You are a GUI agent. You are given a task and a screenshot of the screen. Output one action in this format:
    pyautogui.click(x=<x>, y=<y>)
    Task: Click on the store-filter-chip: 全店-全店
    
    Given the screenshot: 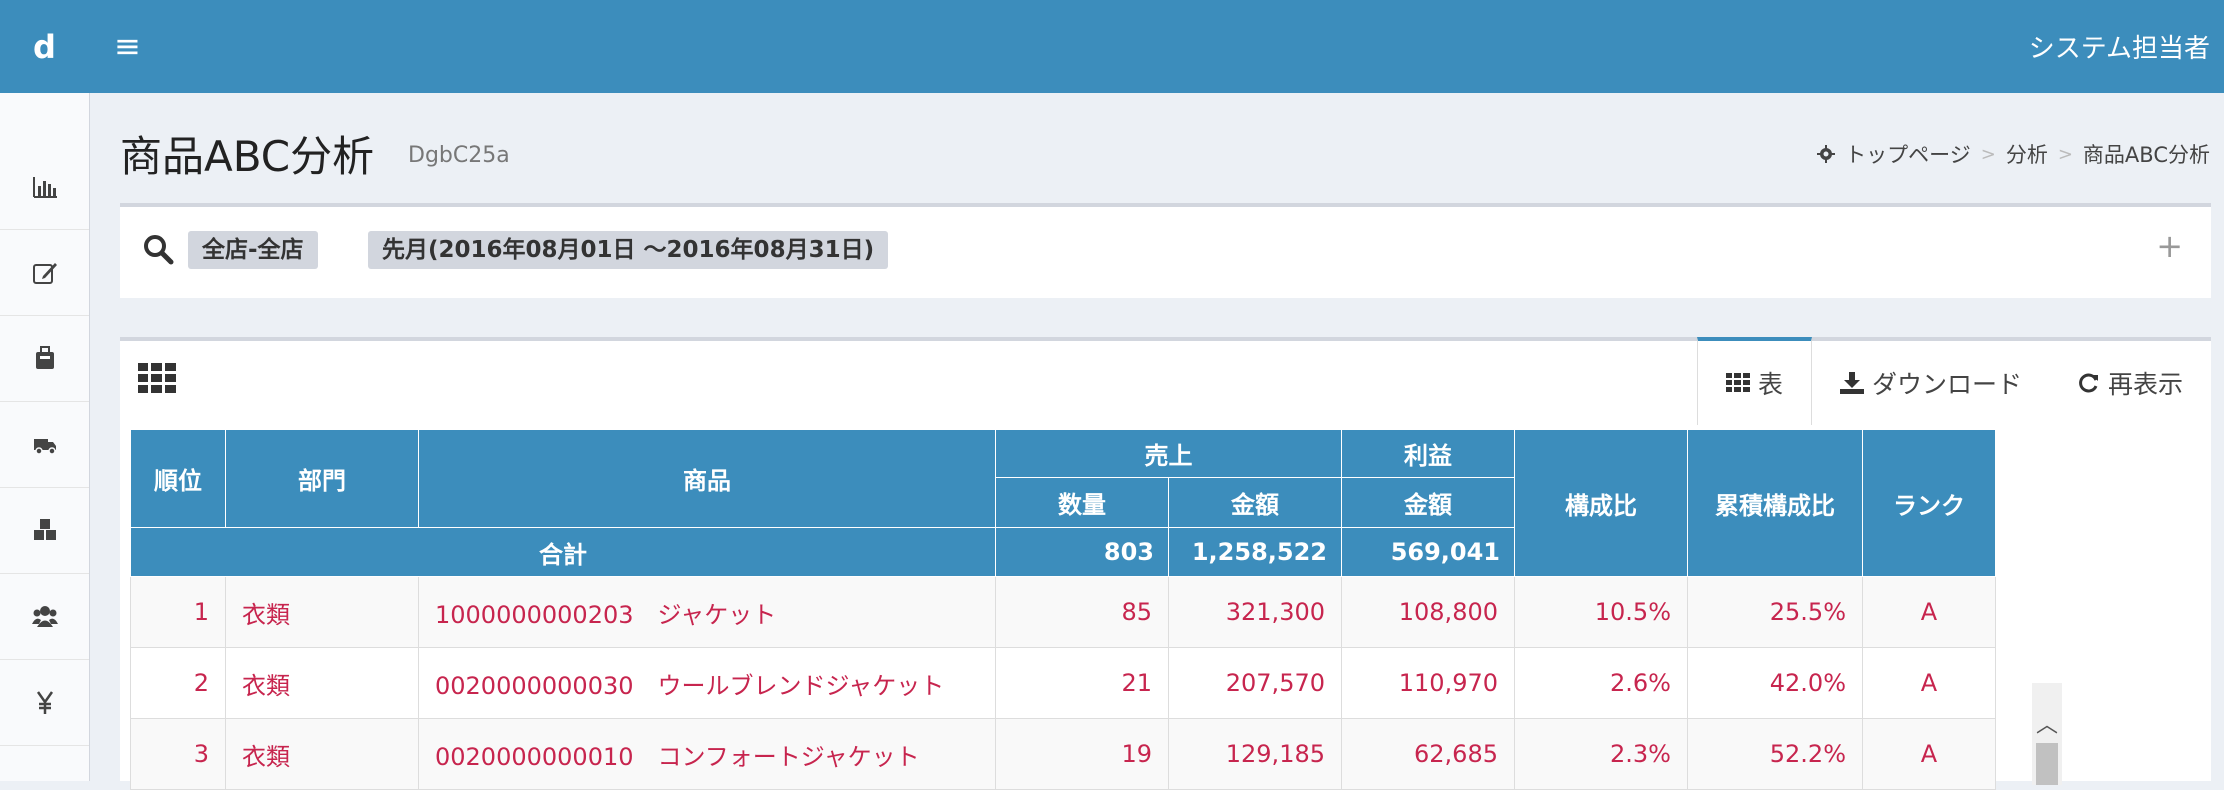 What is the action you would take?
    pyautogui.click(x=253, y=250)
    